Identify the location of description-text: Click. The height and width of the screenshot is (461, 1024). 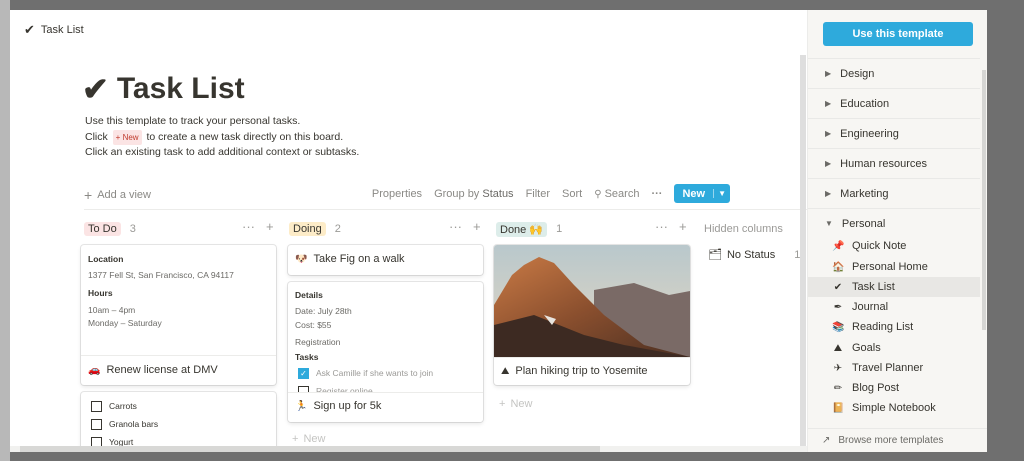
(96, 136).